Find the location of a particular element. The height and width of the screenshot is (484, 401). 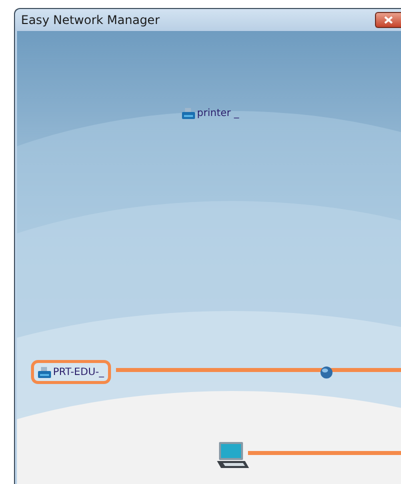

globe-icon is located at coordinates (326, 372).